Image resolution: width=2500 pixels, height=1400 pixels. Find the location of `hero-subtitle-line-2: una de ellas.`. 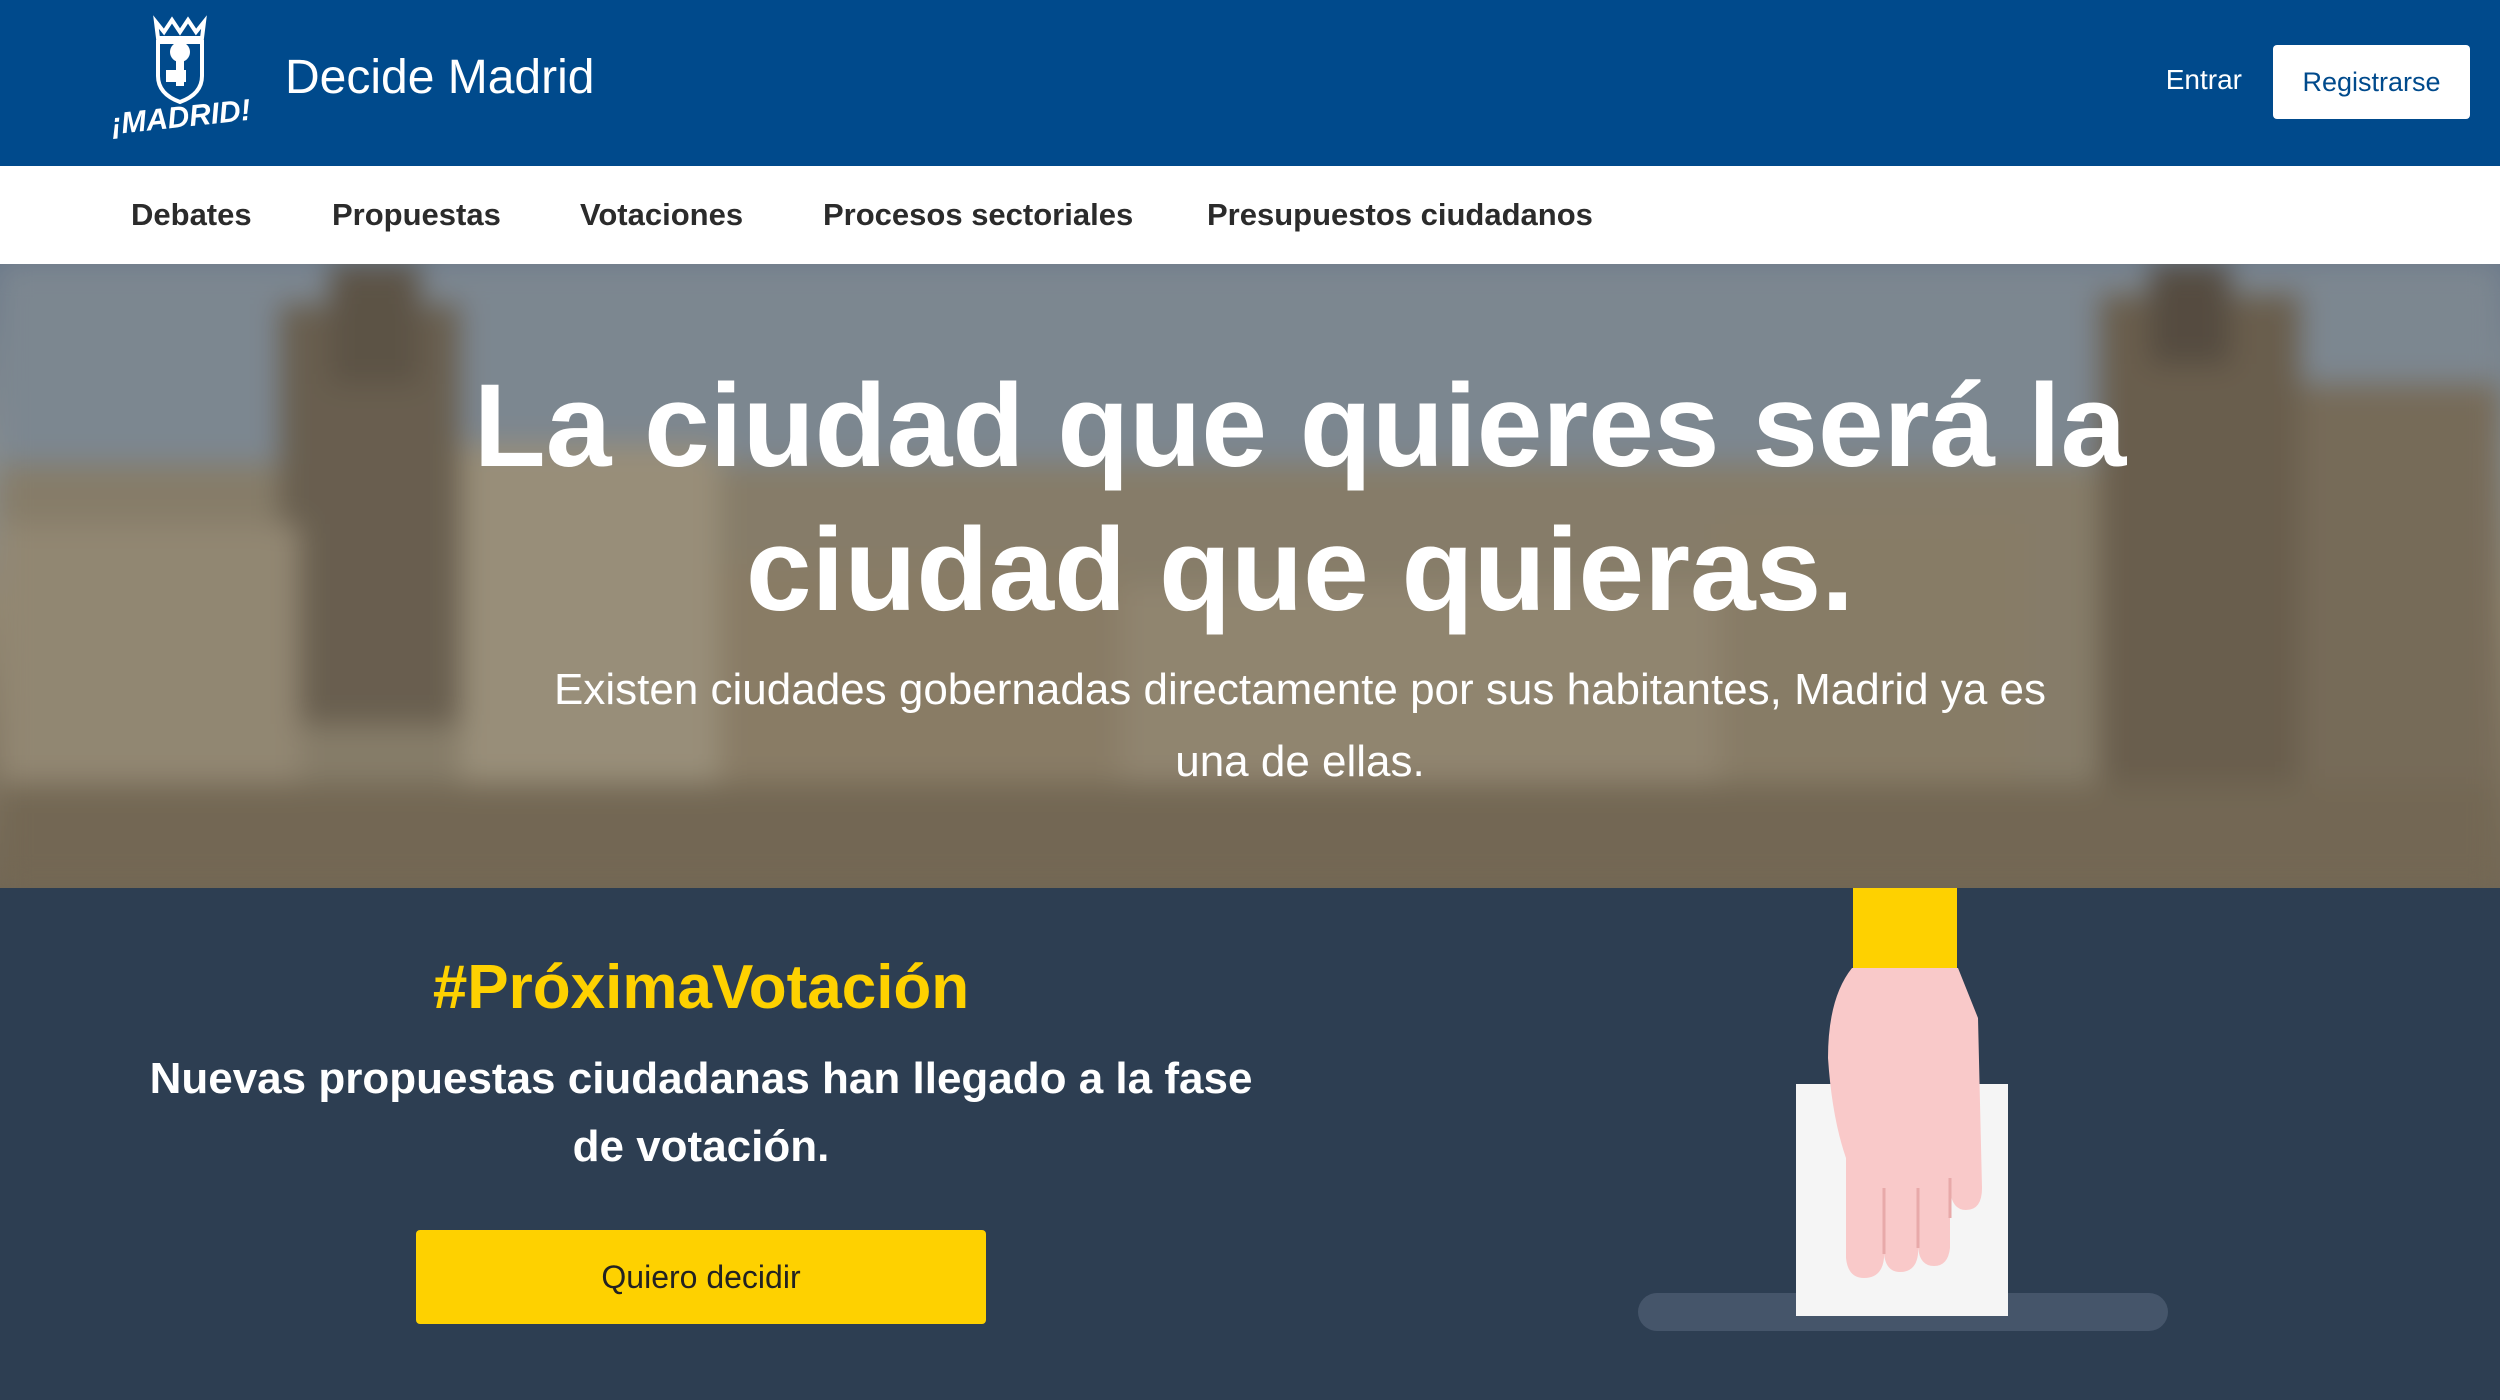

hero-subtitle-line-2: una de ellas. is located at coordinates (1300, 761).